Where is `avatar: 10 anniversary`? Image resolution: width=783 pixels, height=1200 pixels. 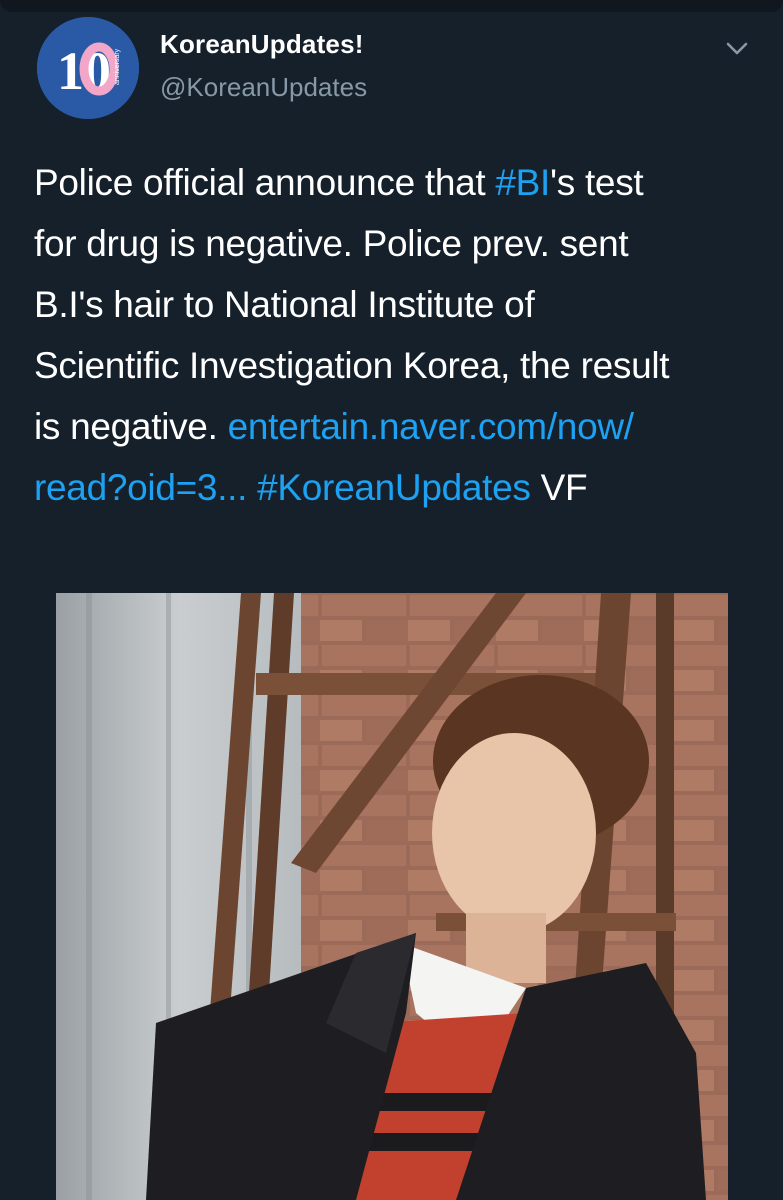
avatar: 10 anniversary is located at coordinates (88, 68).